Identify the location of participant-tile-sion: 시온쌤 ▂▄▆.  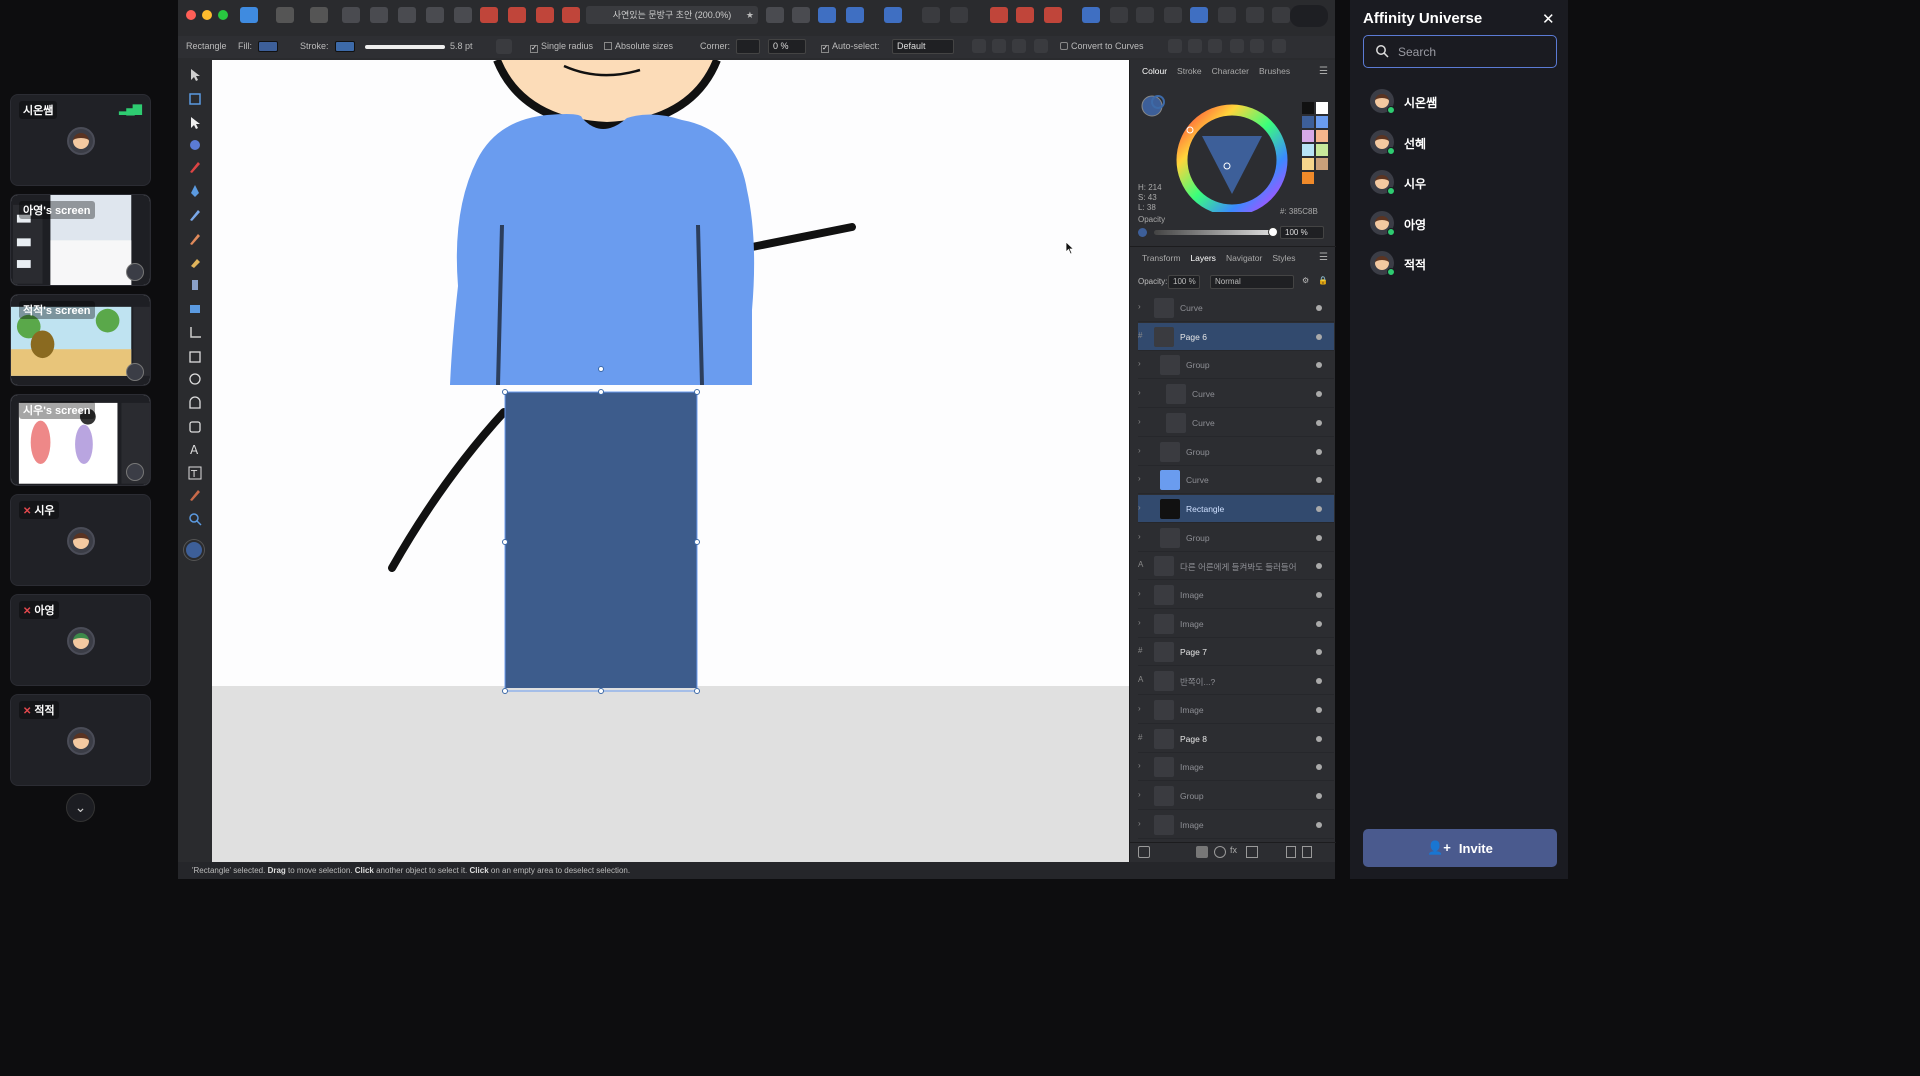
(80, 140).